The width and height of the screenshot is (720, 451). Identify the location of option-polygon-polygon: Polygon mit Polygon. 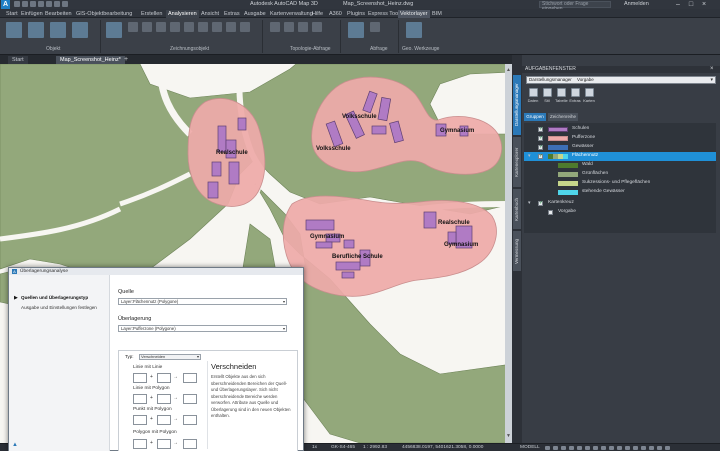
(155, 432).